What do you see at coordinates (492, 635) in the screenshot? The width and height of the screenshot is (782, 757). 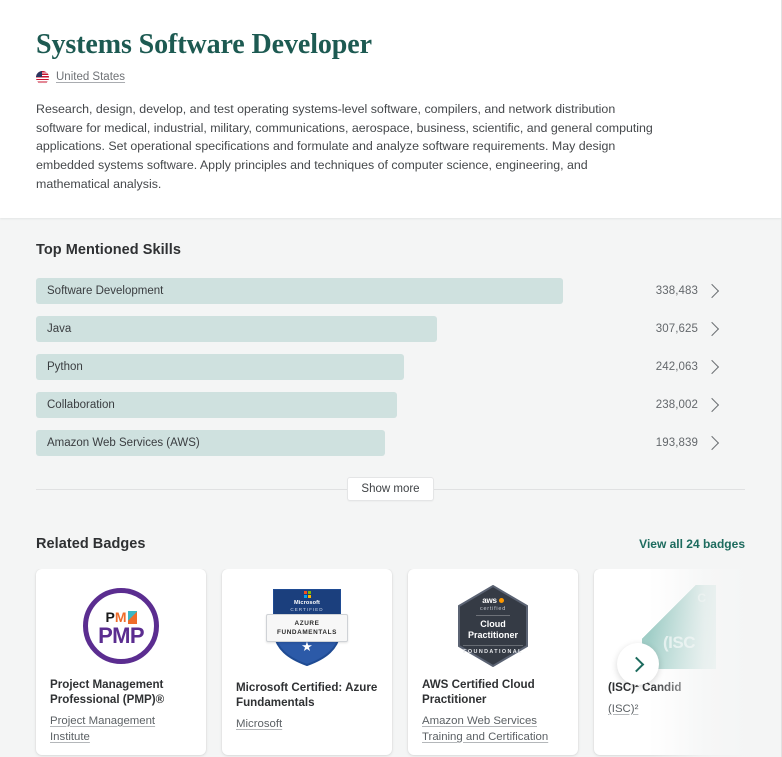 I see `aws-cert-name-line-2: Practitioner` at bounding box center [492, 635].